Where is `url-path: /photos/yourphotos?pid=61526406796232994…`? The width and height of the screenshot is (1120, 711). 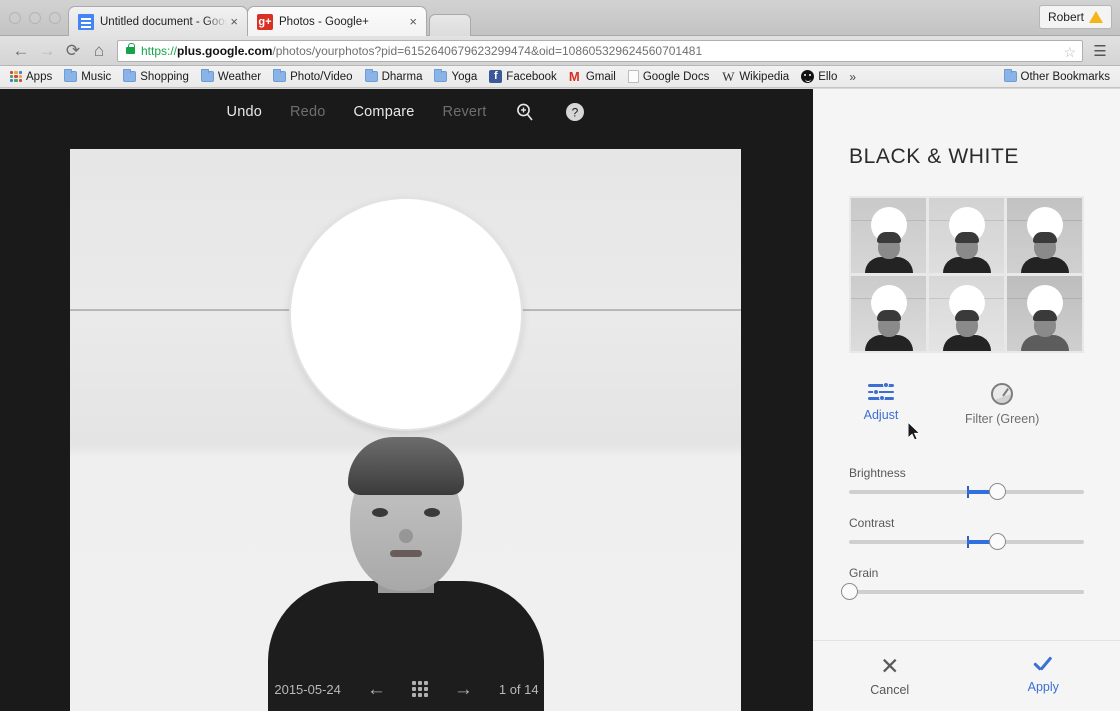
url-path: /photos/yourphotos?pid=61526406796232994… is located at coordinates (487, 50).